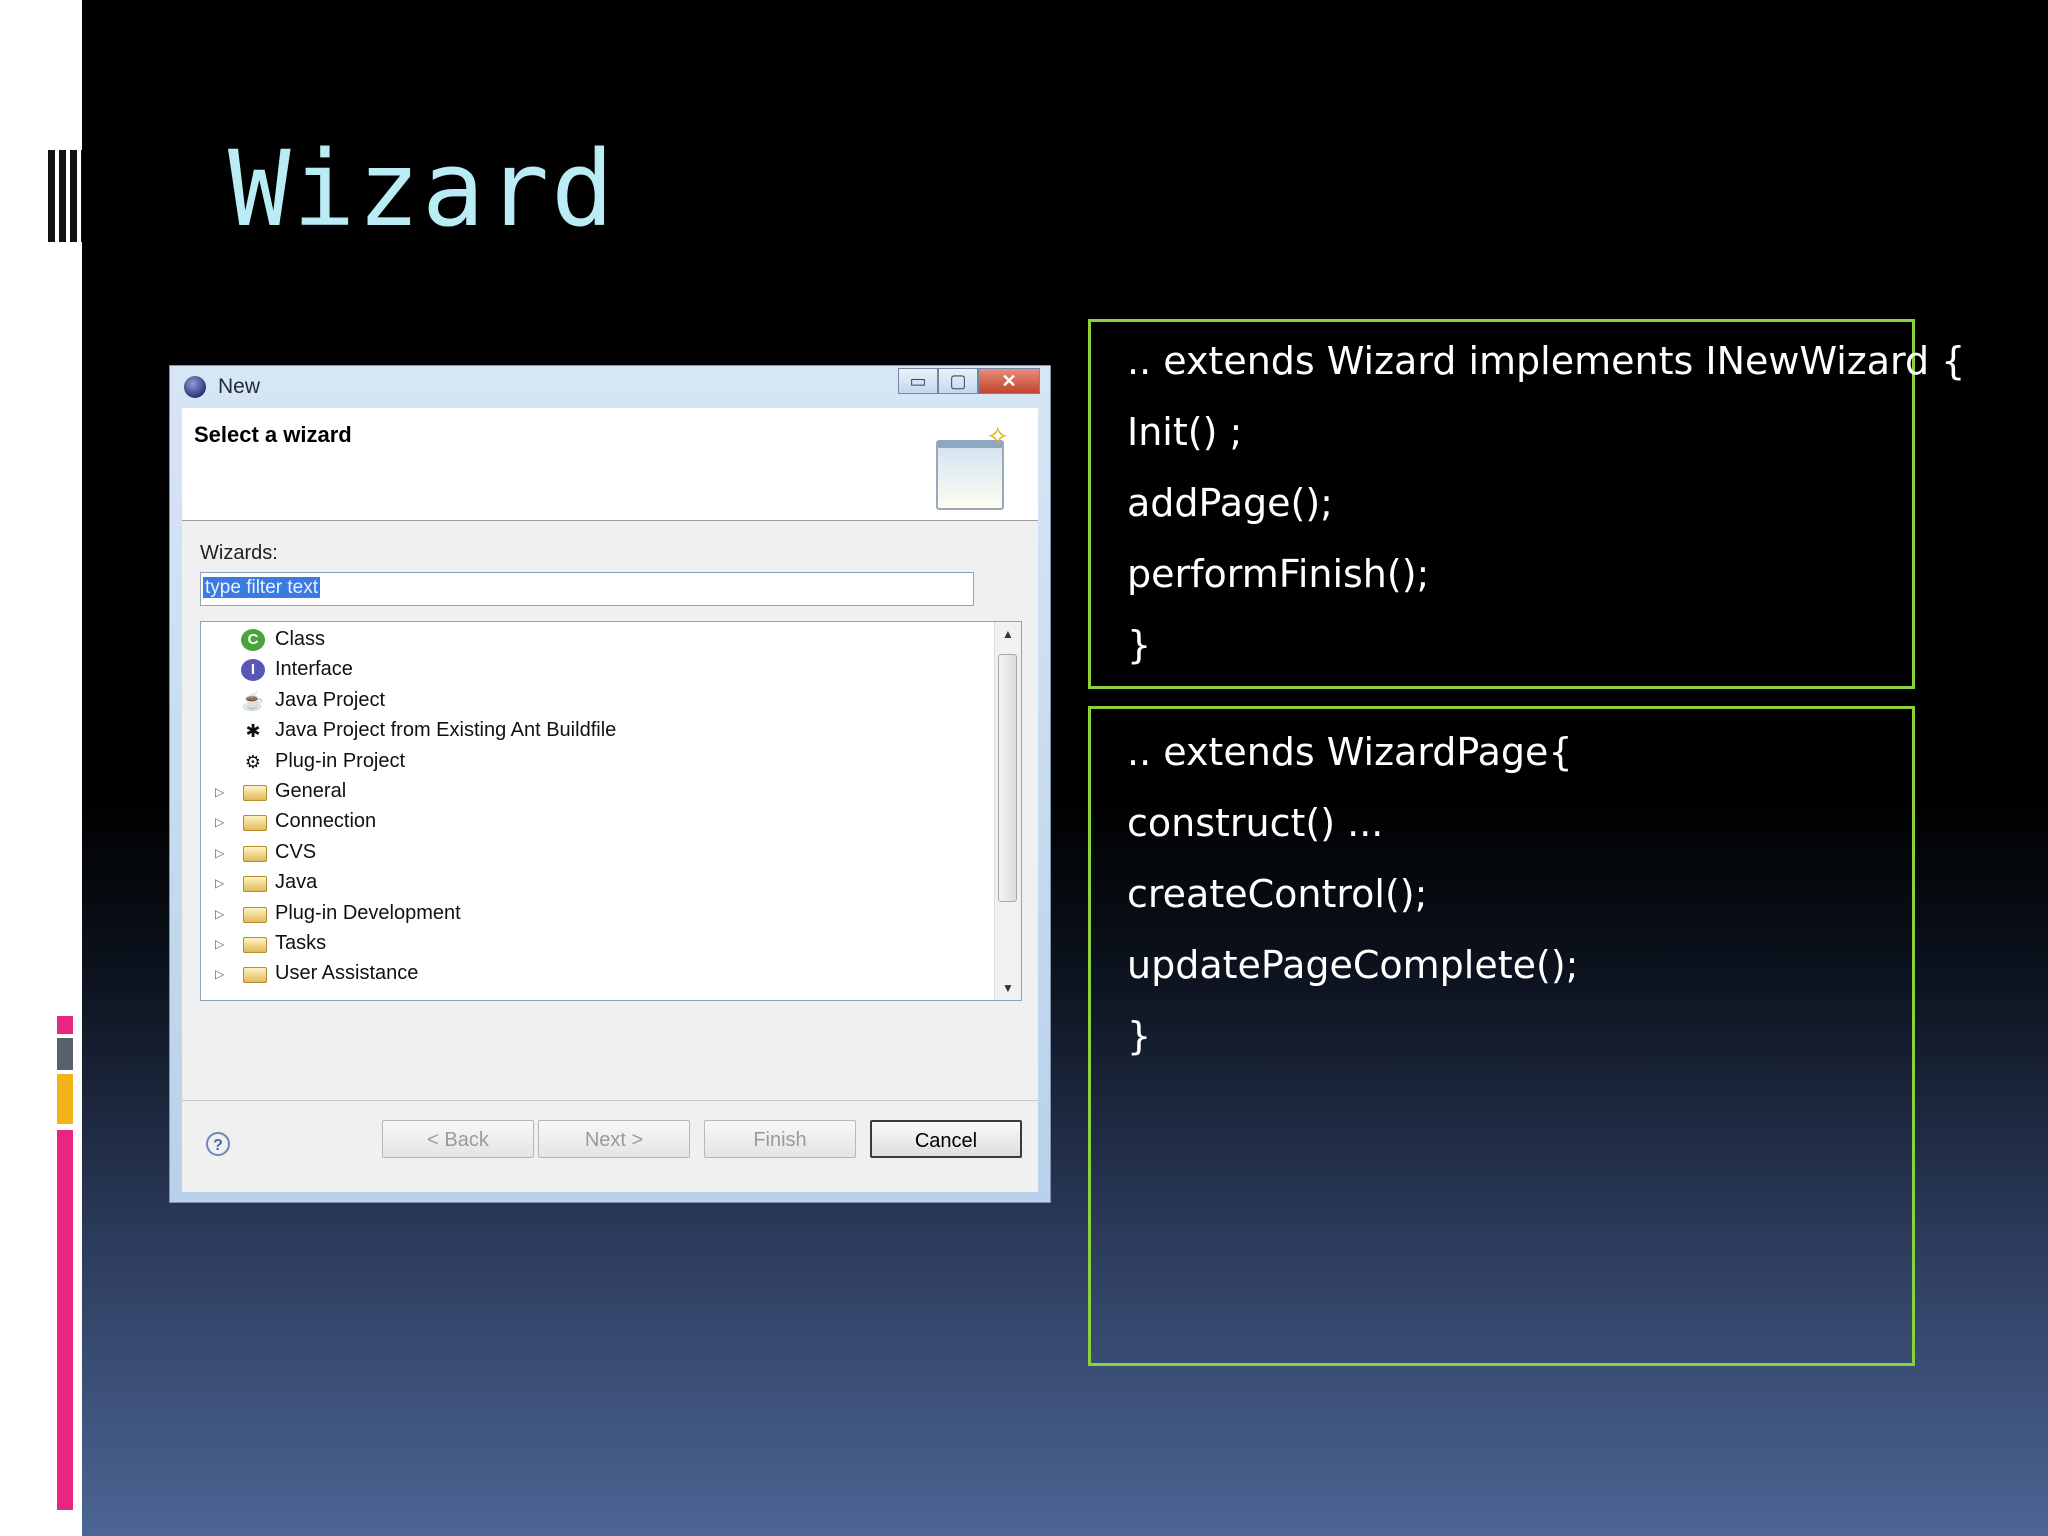  I want to click on cancel-button: Cancel, so click(946, 1139).